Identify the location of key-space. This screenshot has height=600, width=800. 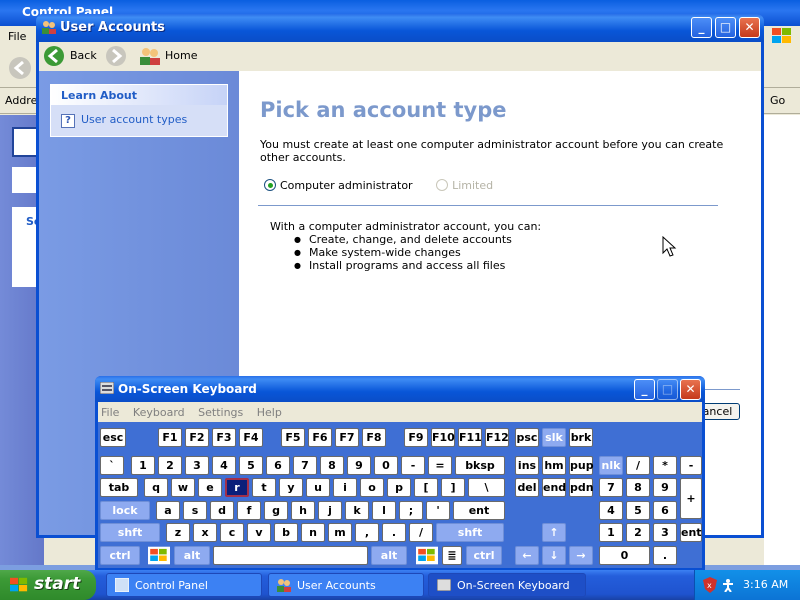
(290, 555).